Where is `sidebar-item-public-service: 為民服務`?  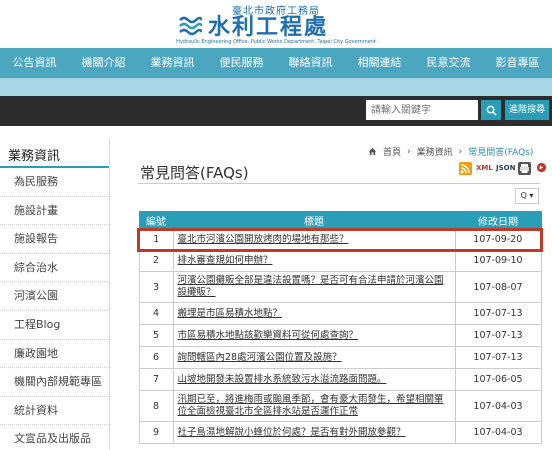 sidebar-item-public-service: 為民服務 is located at coordinates (54, 182).